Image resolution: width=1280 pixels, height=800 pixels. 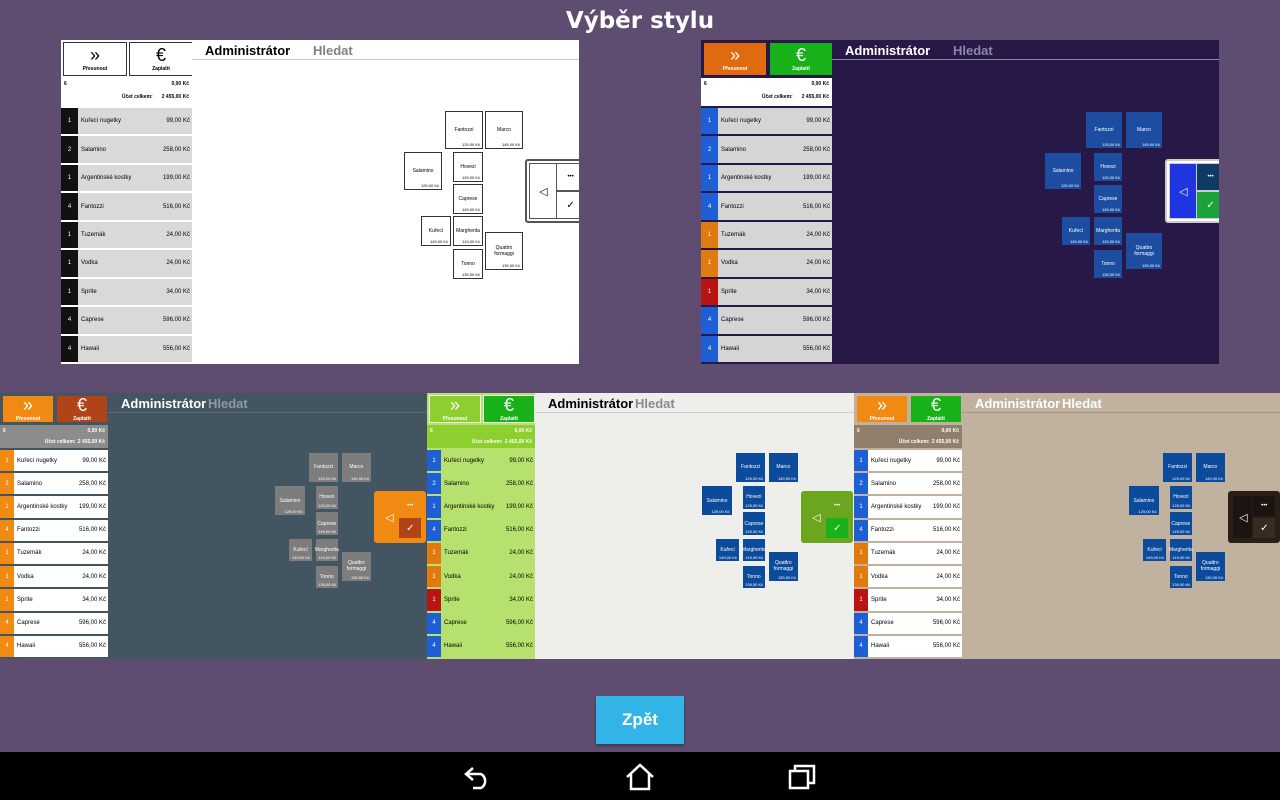 I want to click on back-arrow-icon, so click(x=478, y=777).